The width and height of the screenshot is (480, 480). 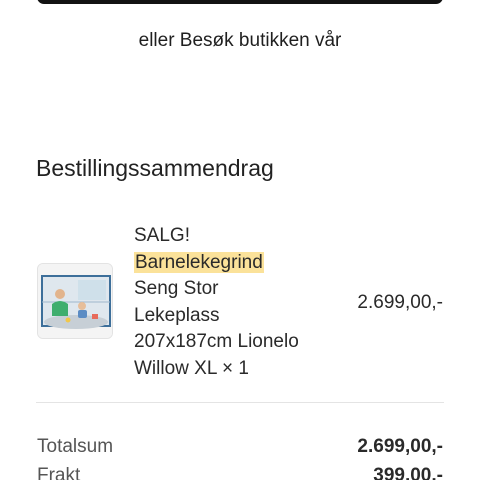 What do you see at coordinates (59, 472) in the screenshot?
I see `shipping-label: Frakt` at bounding box center [59, 472].